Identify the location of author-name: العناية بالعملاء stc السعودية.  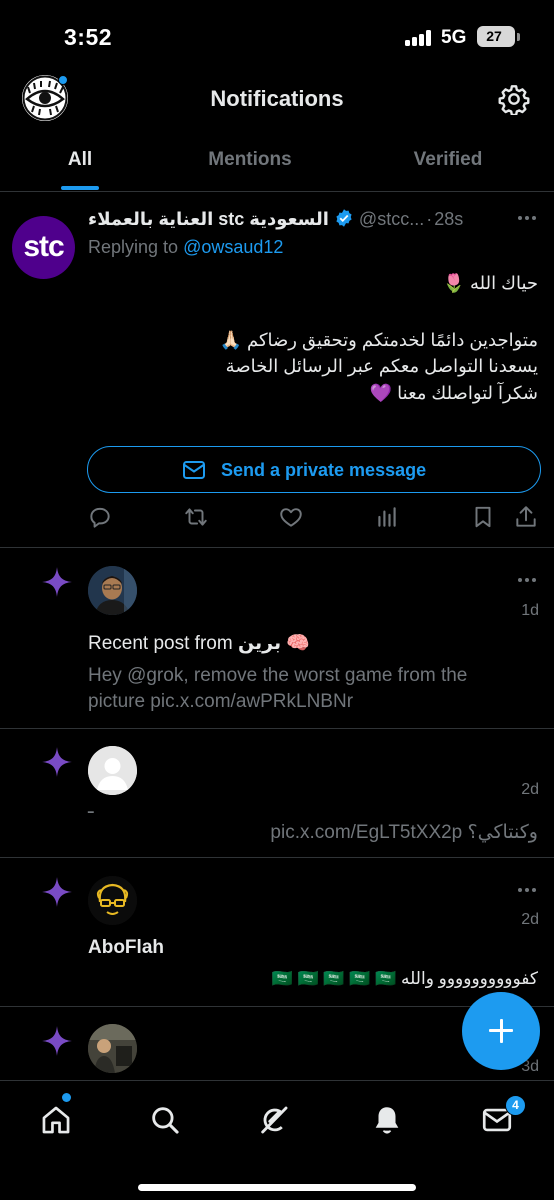
(208, 219).